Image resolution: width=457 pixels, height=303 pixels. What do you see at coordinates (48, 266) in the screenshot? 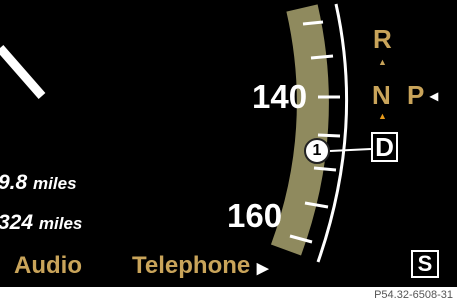
I see `menu-audio: Audio` at bounding box center [48, 266].